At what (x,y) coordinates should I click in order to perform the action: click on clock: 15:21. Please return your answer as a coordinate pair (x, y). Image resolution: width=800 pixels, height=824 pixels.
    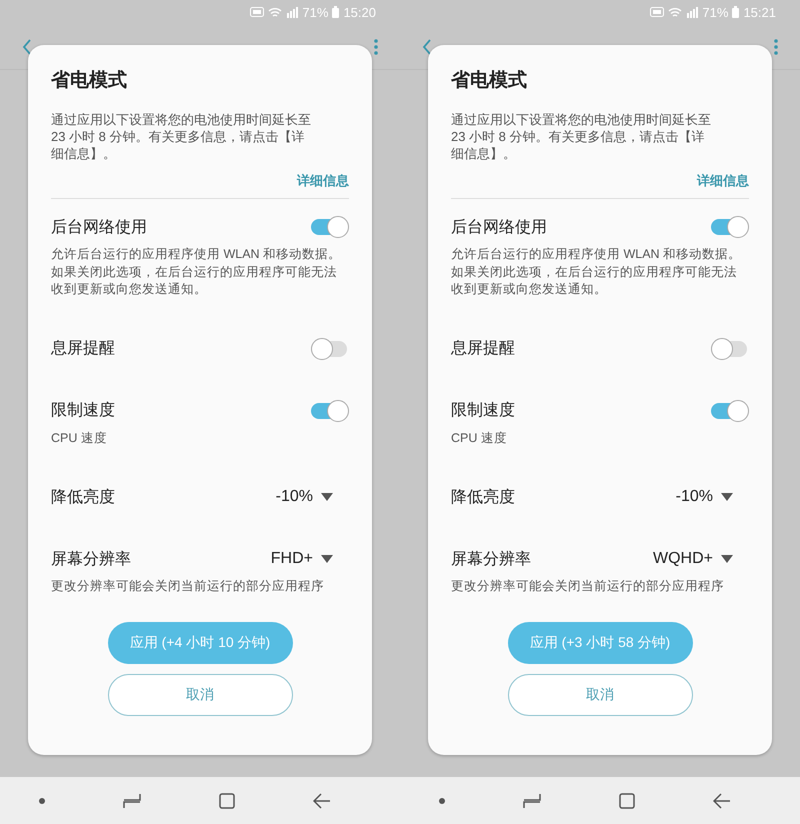
    Looking at the image, I should click on (759, 12).